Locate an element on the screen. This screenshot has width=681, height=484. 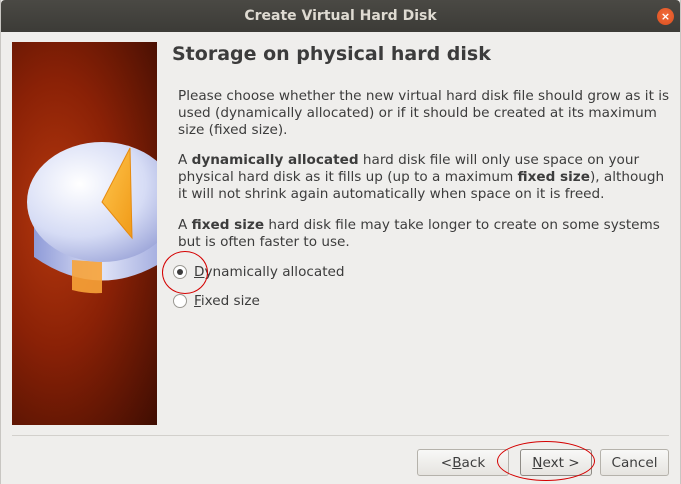
window-title: Create Virtual Hard Disk is located at coordinates (340, 16).